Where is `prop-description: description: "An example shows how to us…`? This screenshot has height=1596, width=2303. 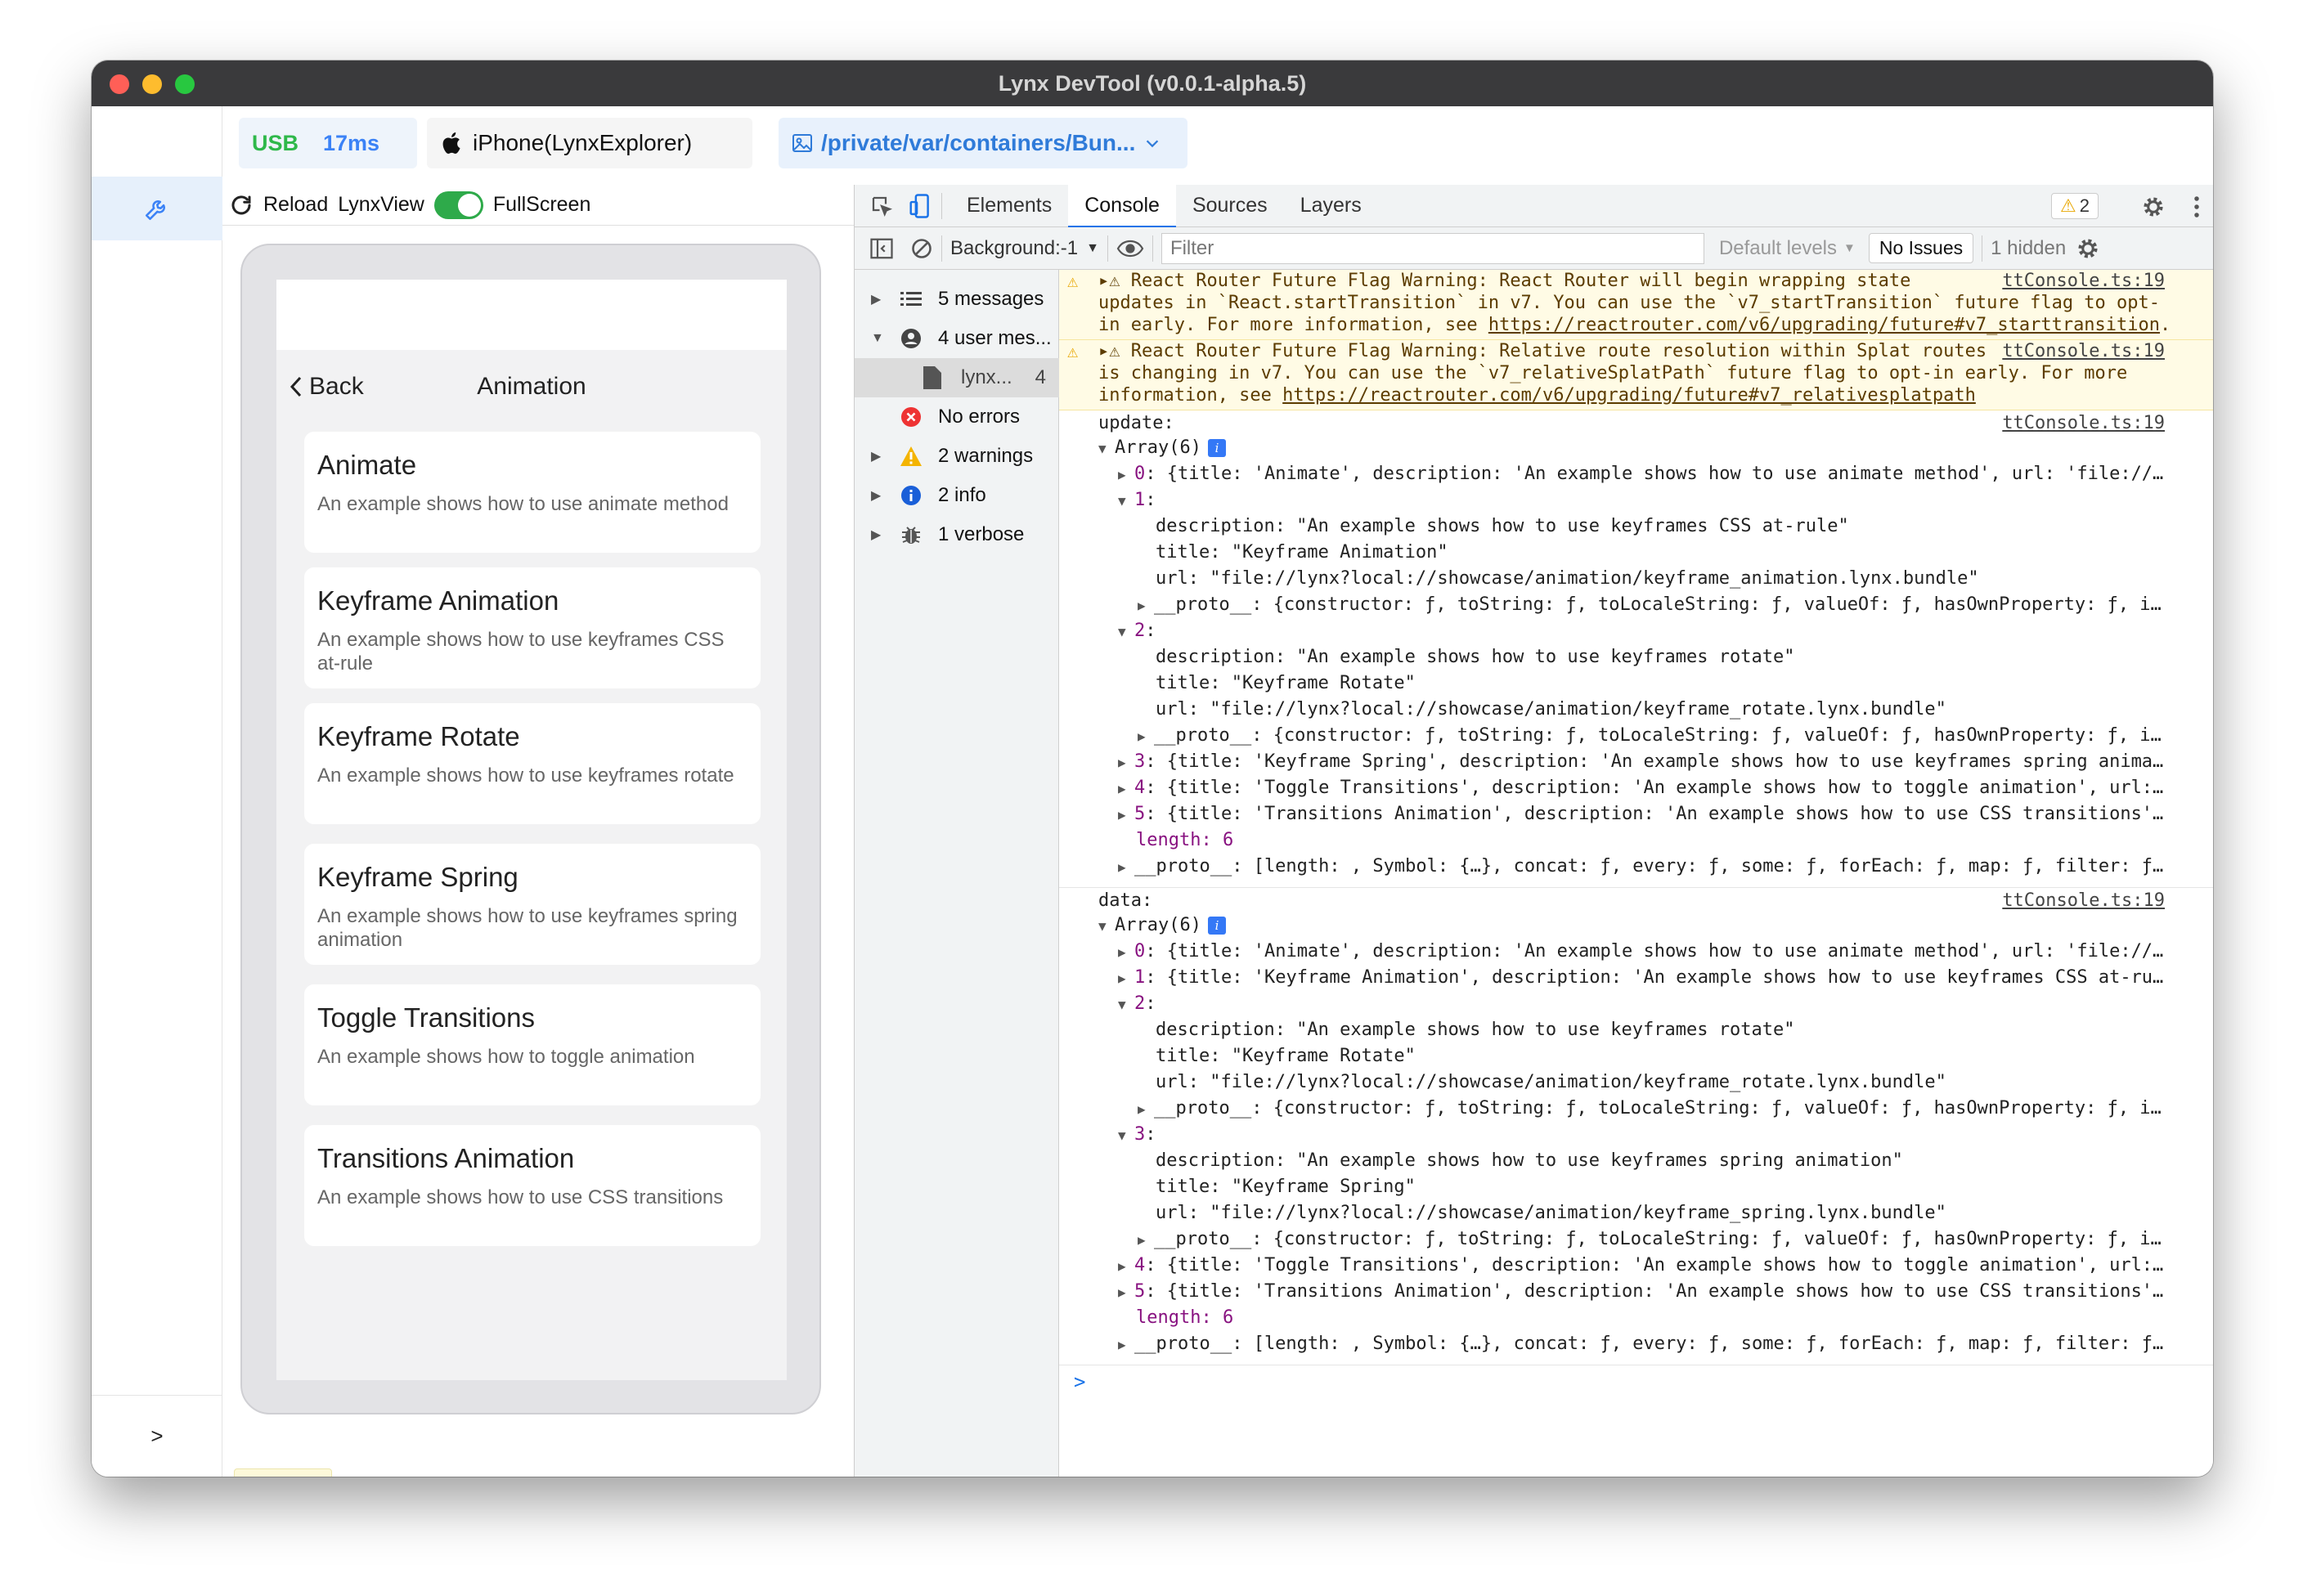
prop-description: description: "An example shows how to us… is located at coordinates (1476, 657).